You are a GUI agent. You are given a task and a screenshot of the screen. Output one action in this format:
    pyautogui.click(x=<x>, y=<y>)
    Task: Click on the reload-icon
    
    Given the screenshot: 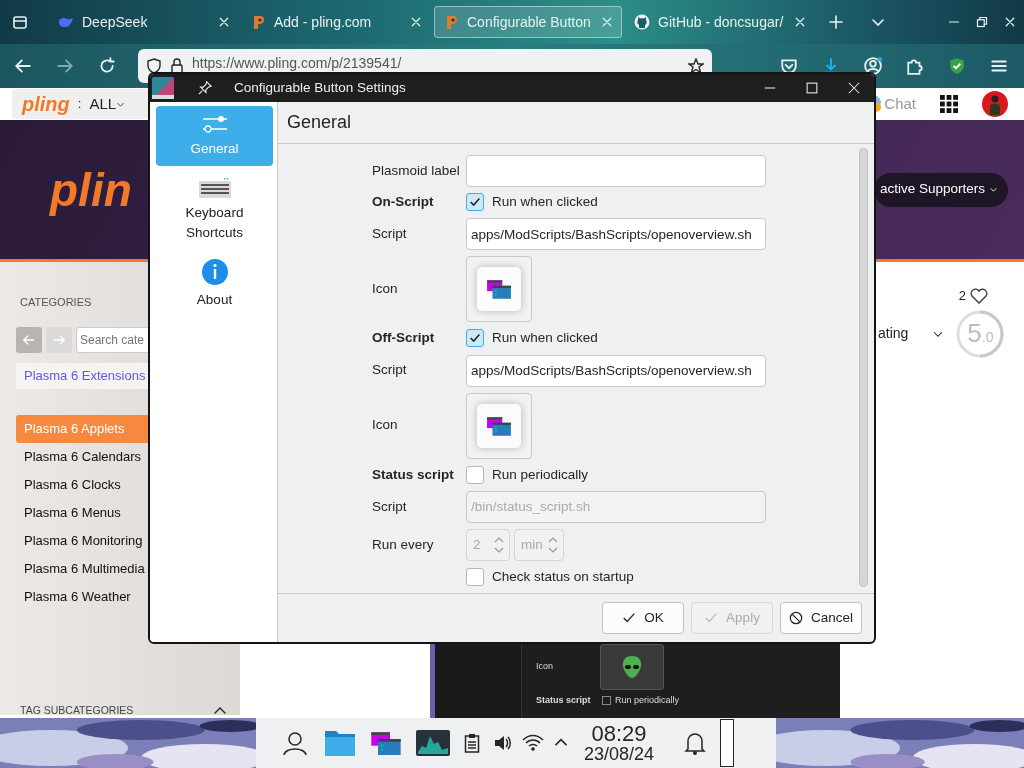 What is the action you would take?
    pyautogui.click(x=107, y=66)
    